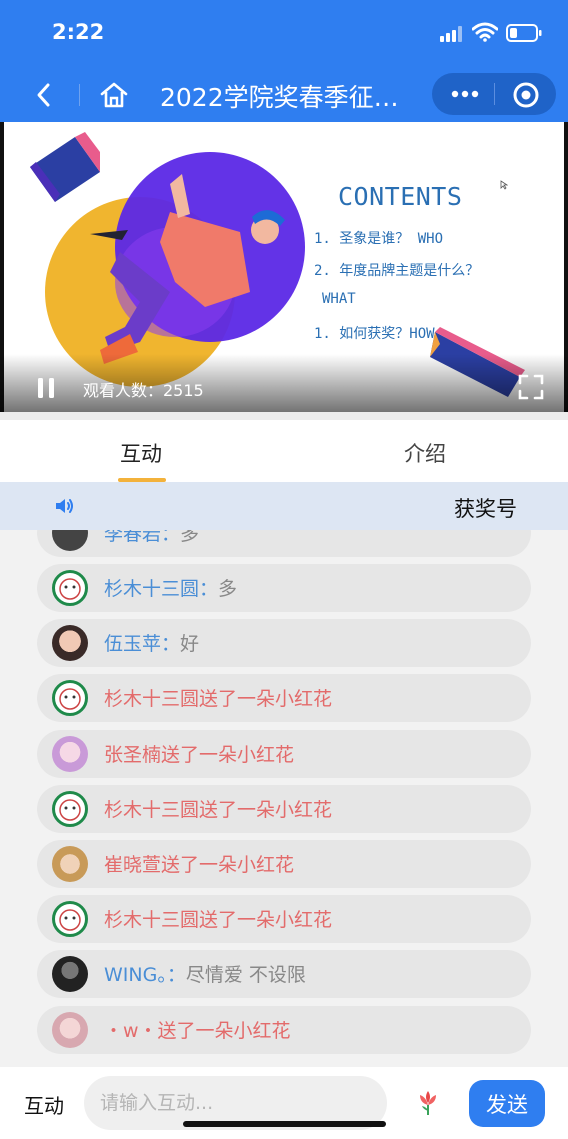  I want to click on chat-message-gift: 张圣楠送了一朵小红花, so click(284, 754).